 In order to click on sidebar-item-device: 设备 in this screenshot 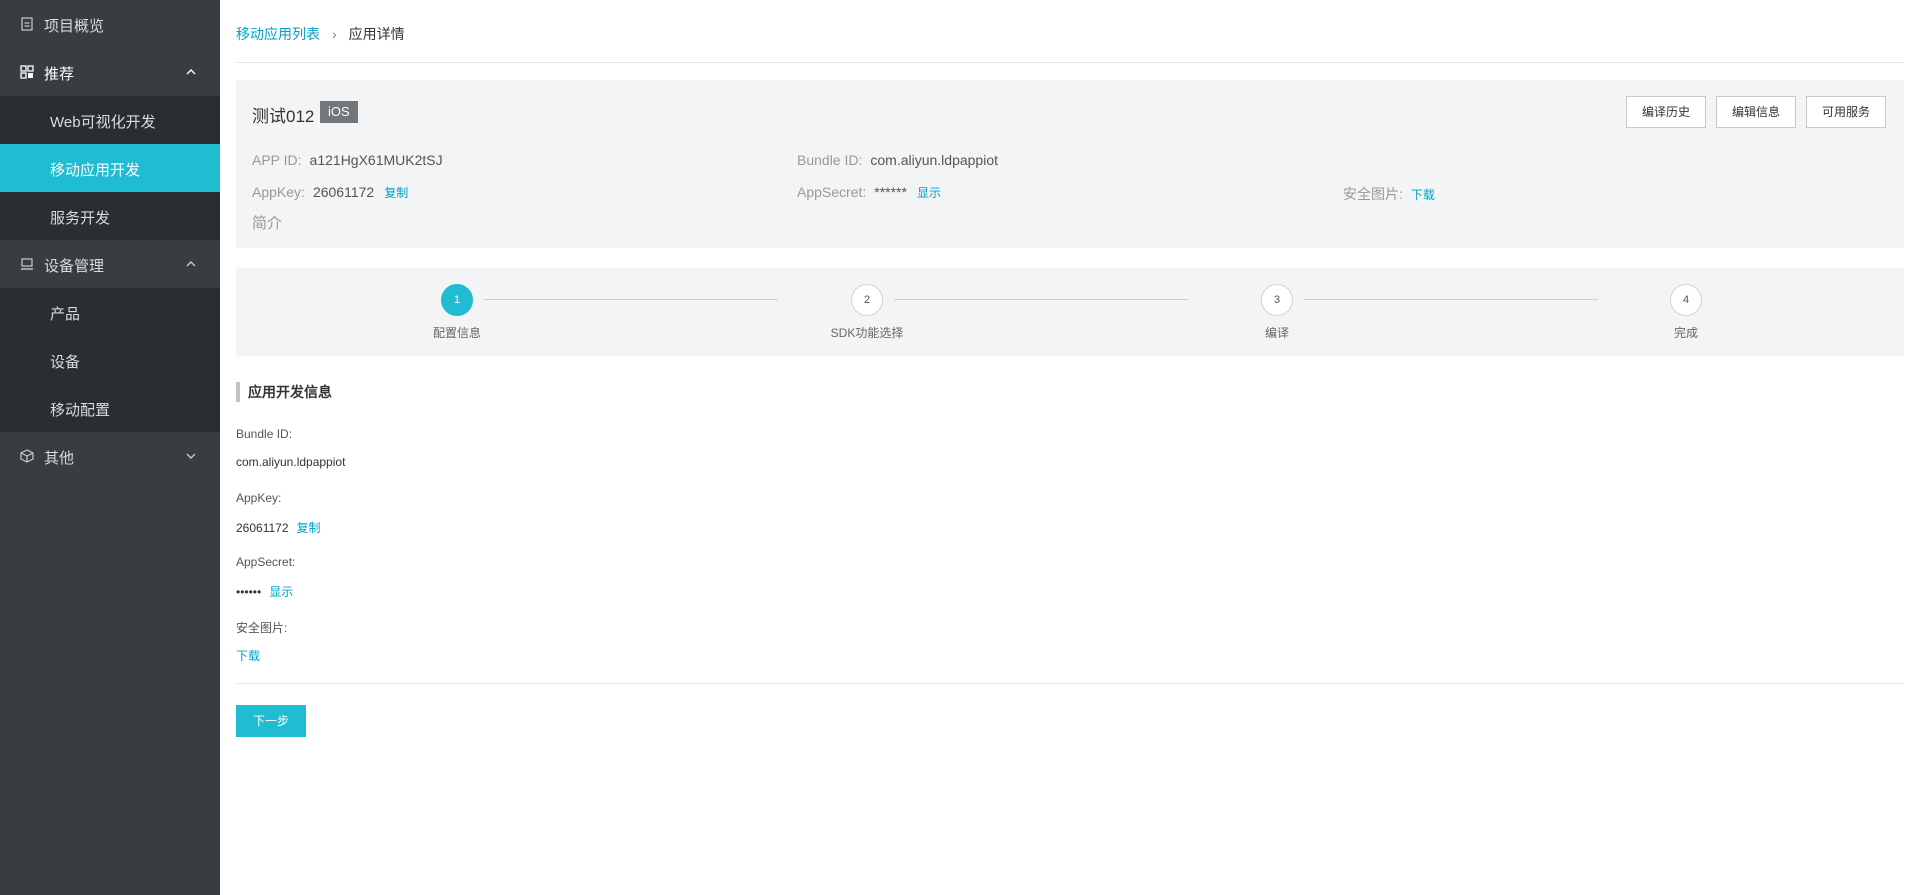, I will do `click(110, 360)`.